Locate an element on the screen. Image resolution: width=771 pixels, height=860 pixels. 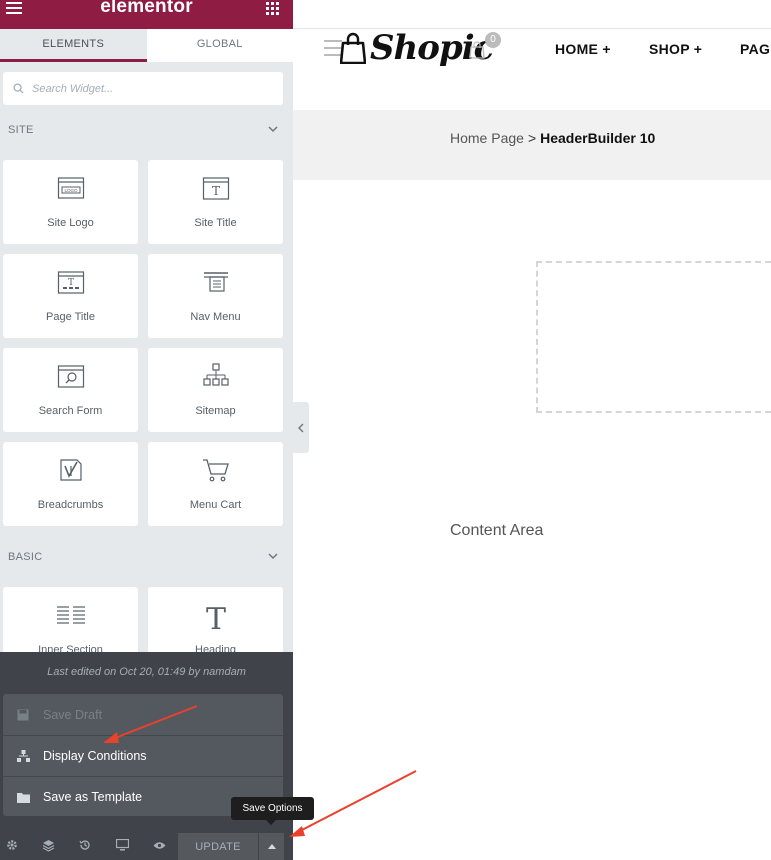
collapse-panel-handle is located at coordinates (301, 427).